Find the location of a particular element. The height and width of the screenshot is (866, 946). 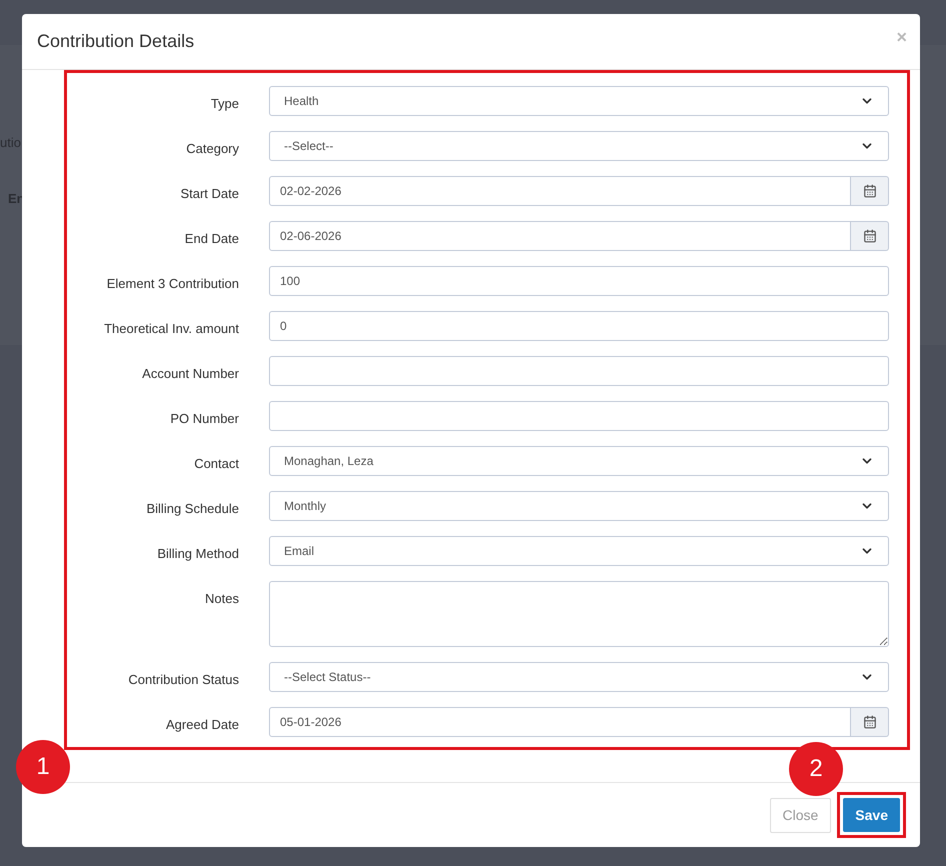

field-label: Contact is located at coordinates (216, 464).